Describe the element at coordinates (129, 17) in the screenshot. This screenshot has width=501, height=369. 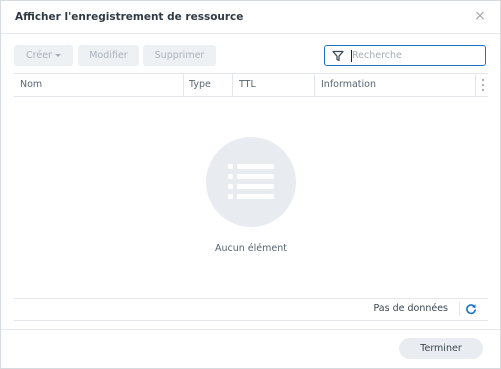
I see `dialog-title: Afficher l'enregistrement de ressource` at that location.